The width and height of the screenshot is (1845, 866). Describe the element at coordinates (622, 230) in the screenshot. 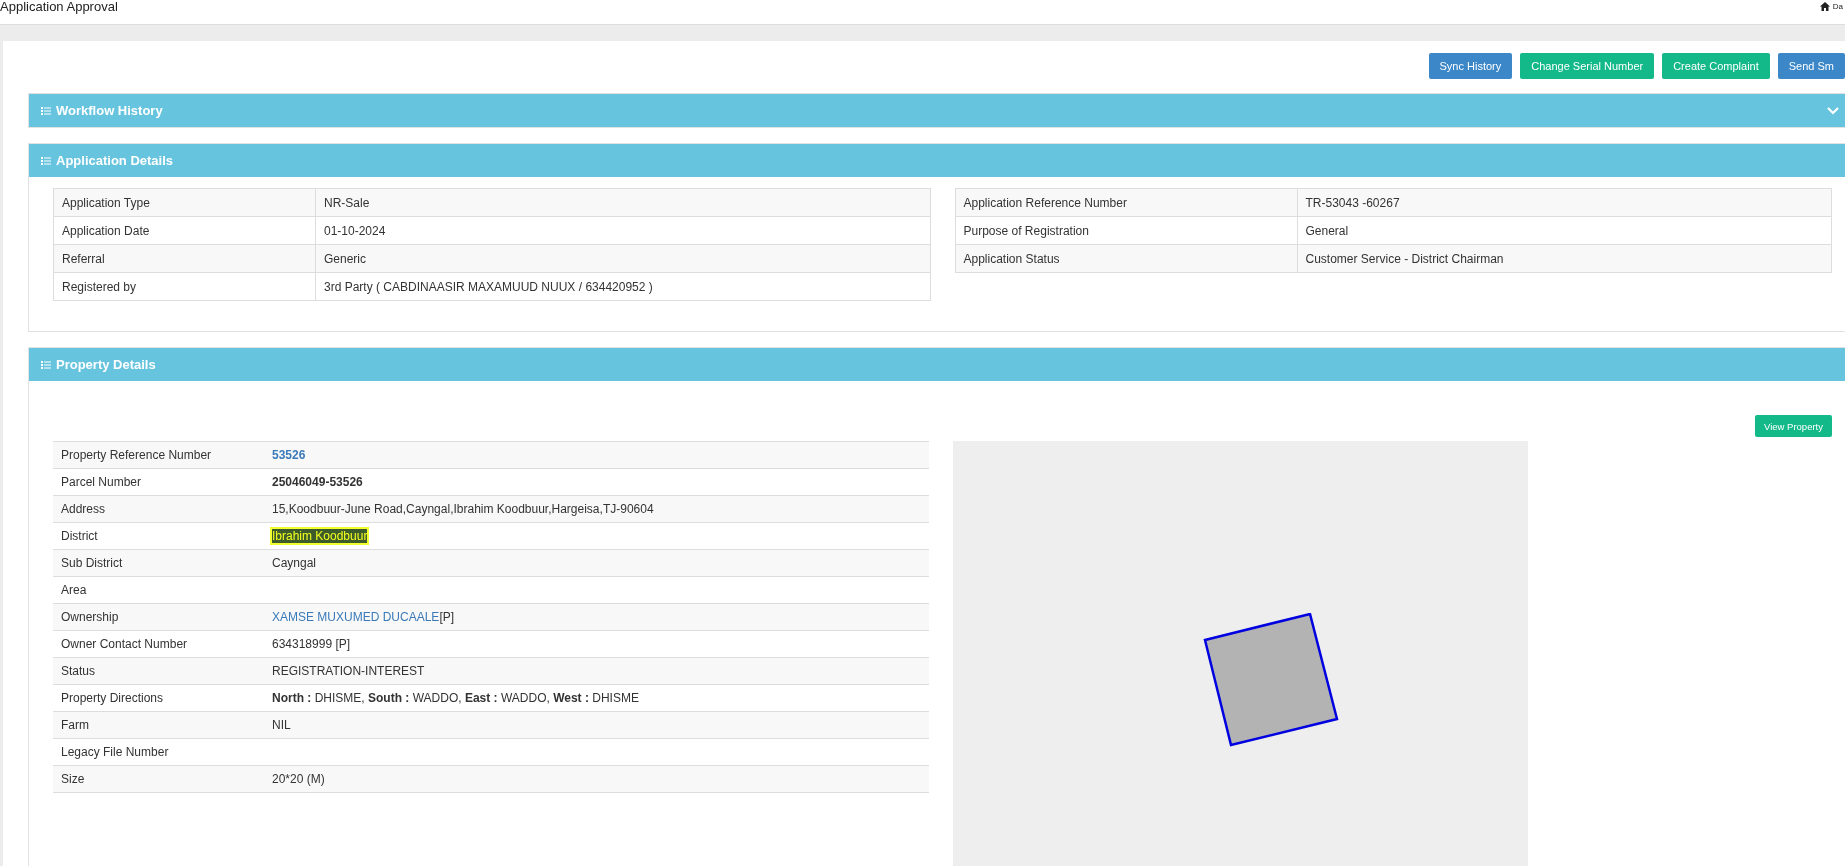

I see `table-cell: 01-10-2024` at that location.